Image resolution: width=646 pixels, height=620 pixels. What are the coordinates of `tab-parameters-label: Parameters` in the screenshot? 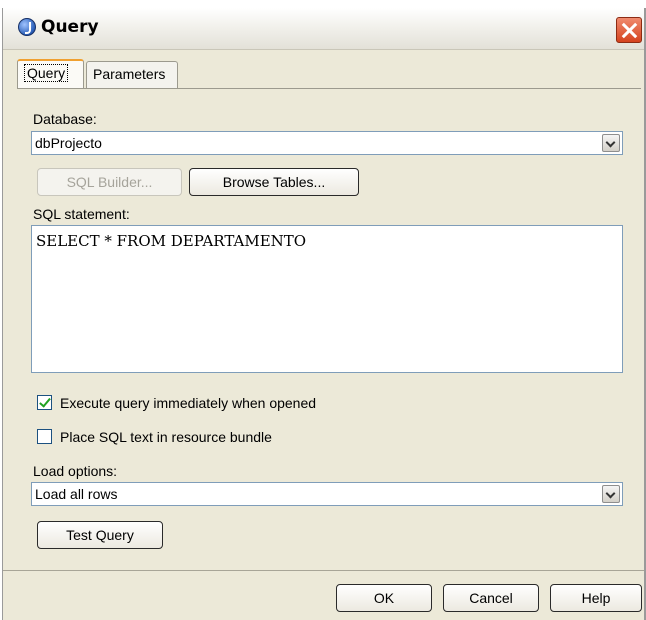 It's located at (129, 74).